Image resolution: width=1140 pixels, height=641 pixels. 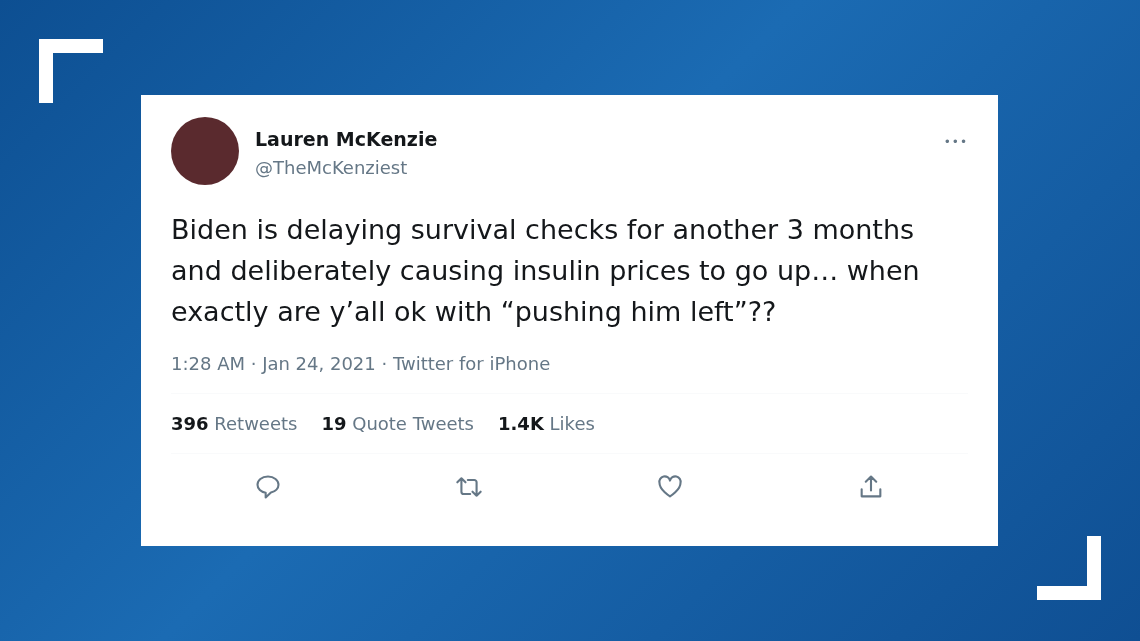 I want to click on reply-icon, so click(x=268, y=487).